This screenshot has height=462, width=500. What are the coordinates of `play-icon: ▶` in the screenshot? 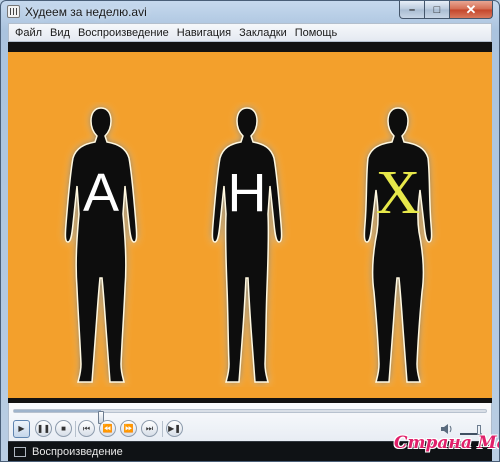 It's located at (21, 428).